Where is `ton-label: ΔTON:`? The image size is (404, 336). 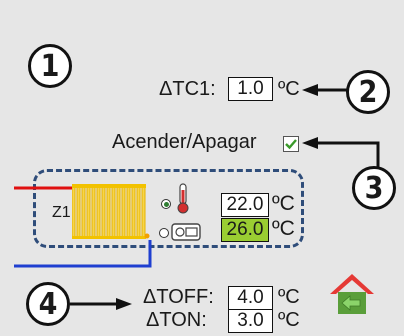
ton-label: ΔTON: is located at coordinates (176, 320).